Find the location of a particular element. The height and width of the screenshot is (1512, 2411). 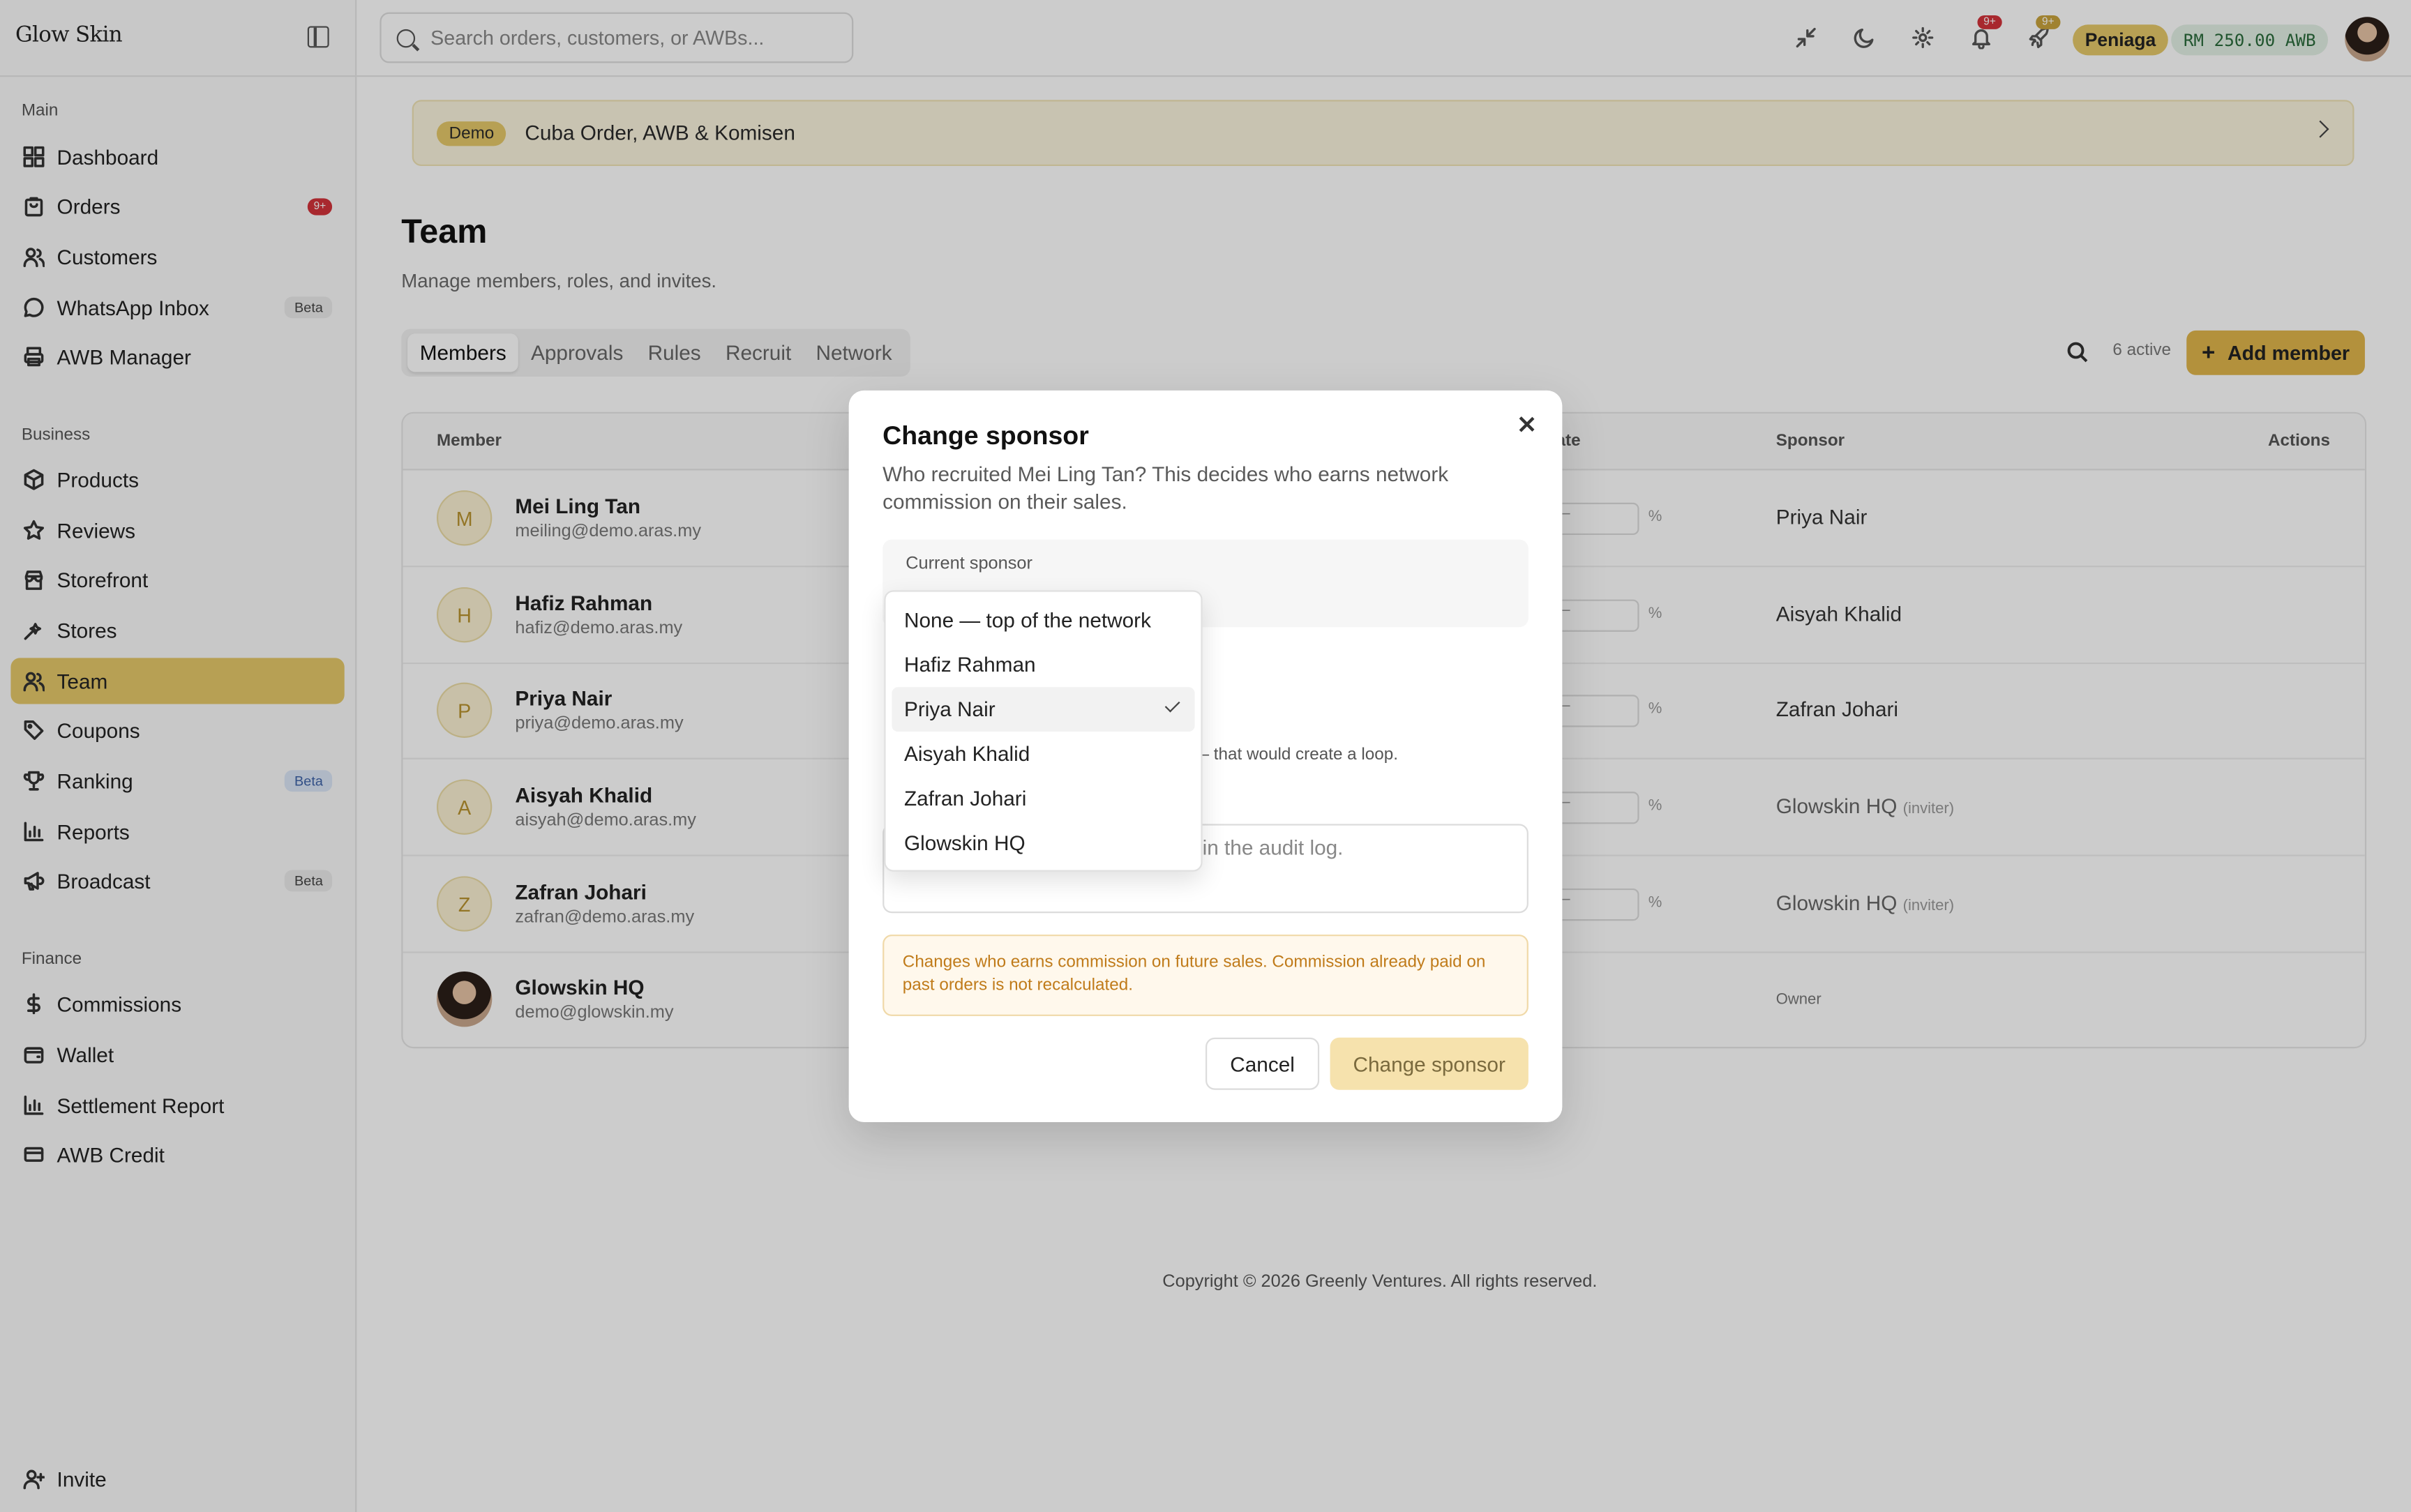

dropdown-option-aisyah: Aisyah Khalid is located at coordinates (1043, 754).